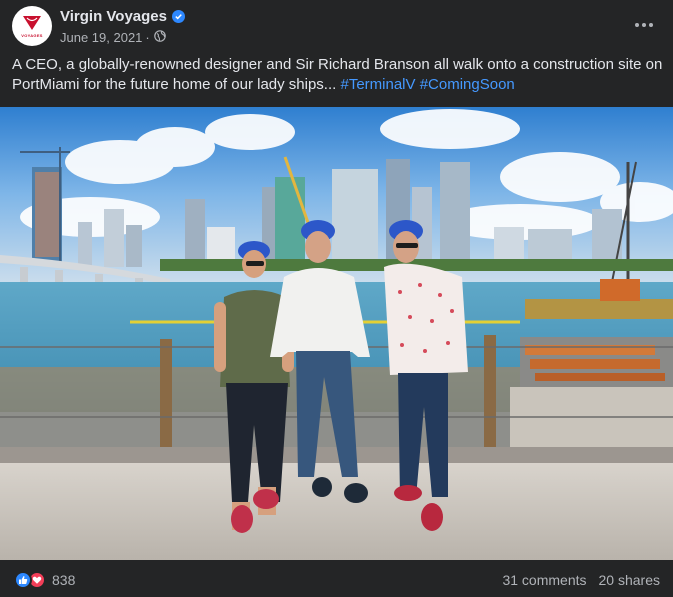 The image size is (673, 597). What do you see at coordinates (64, 580) in the screenshot?
I see `reaction-count: 838` at bounding box center [64, 580].